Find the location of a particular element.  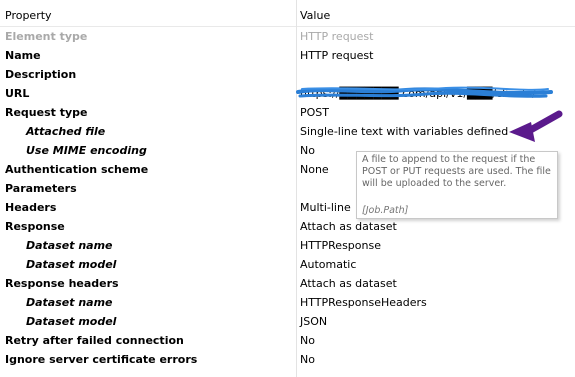

property-value: HTTPResponseHeaders is located at coordinates (363, 302).